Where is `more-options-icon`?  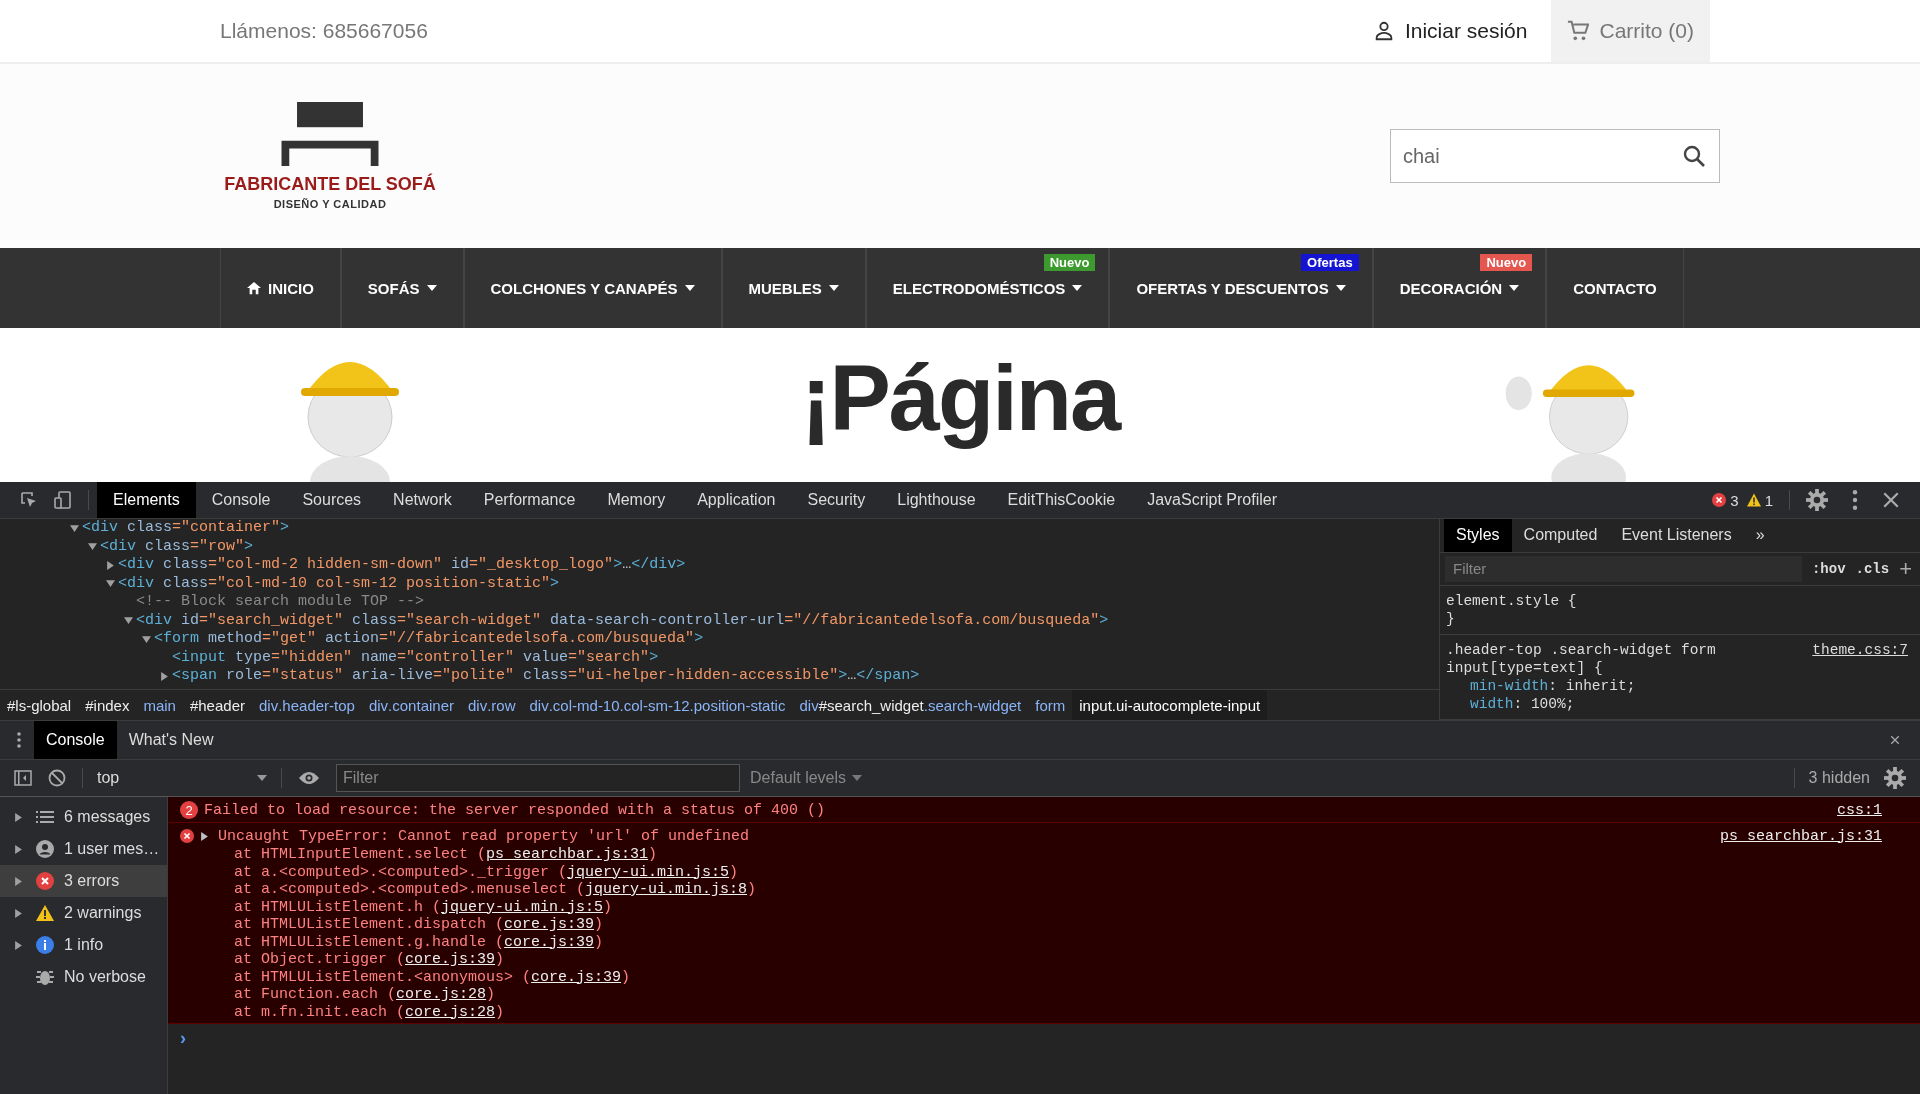 more-options-icon is located at coordinates (19, 740).